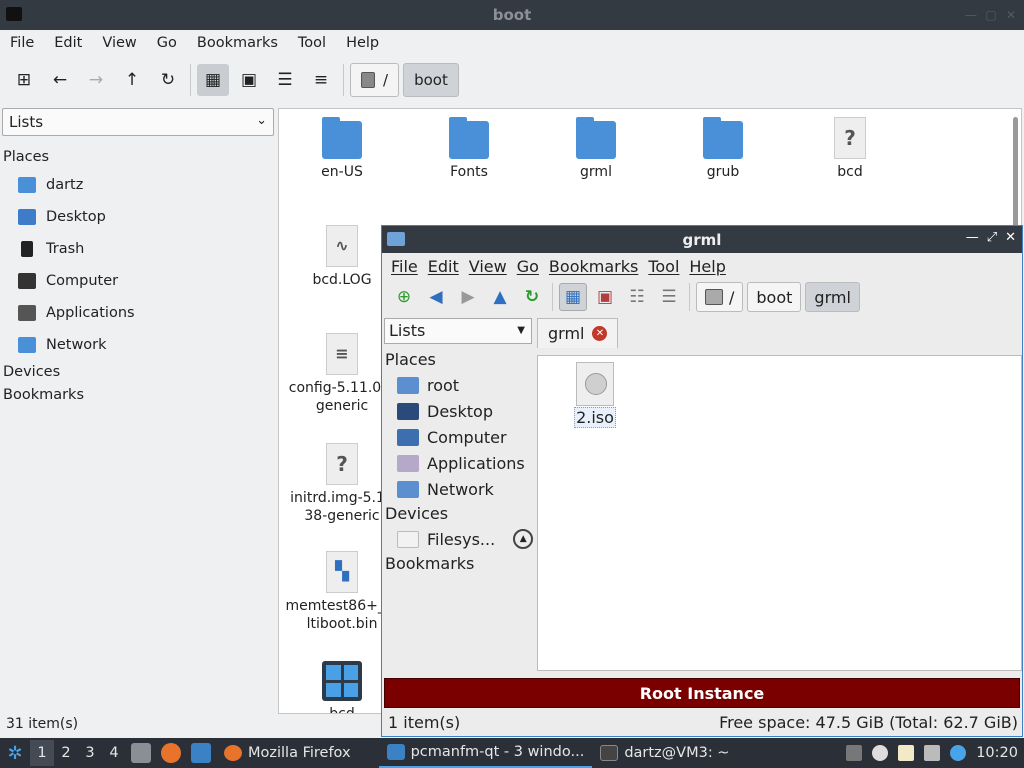  What do you see at coordinates (42, 753) in the screenshot?
I see `workspace-1: 1` at bounding box center [42, 753].